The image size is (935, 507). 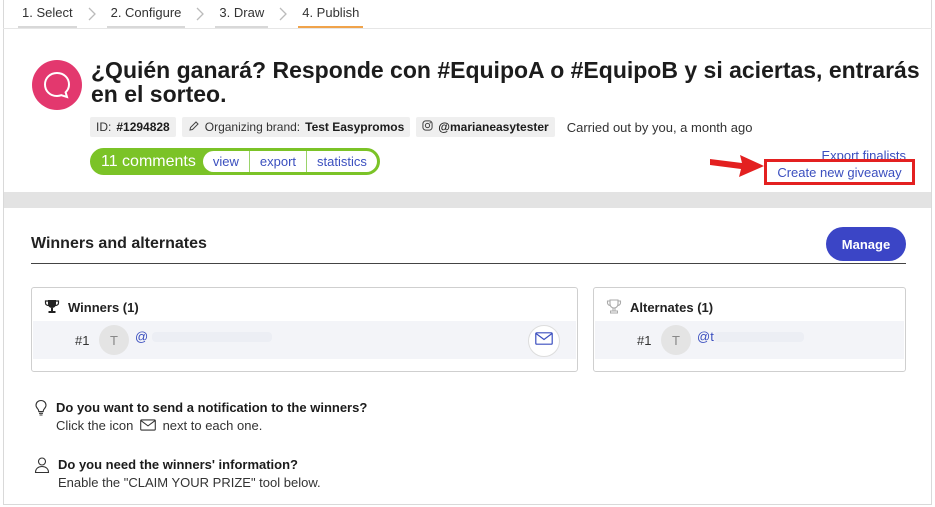 I want to click on winners-card: Winners (1) #1 T @, so click(x=304, y=329).